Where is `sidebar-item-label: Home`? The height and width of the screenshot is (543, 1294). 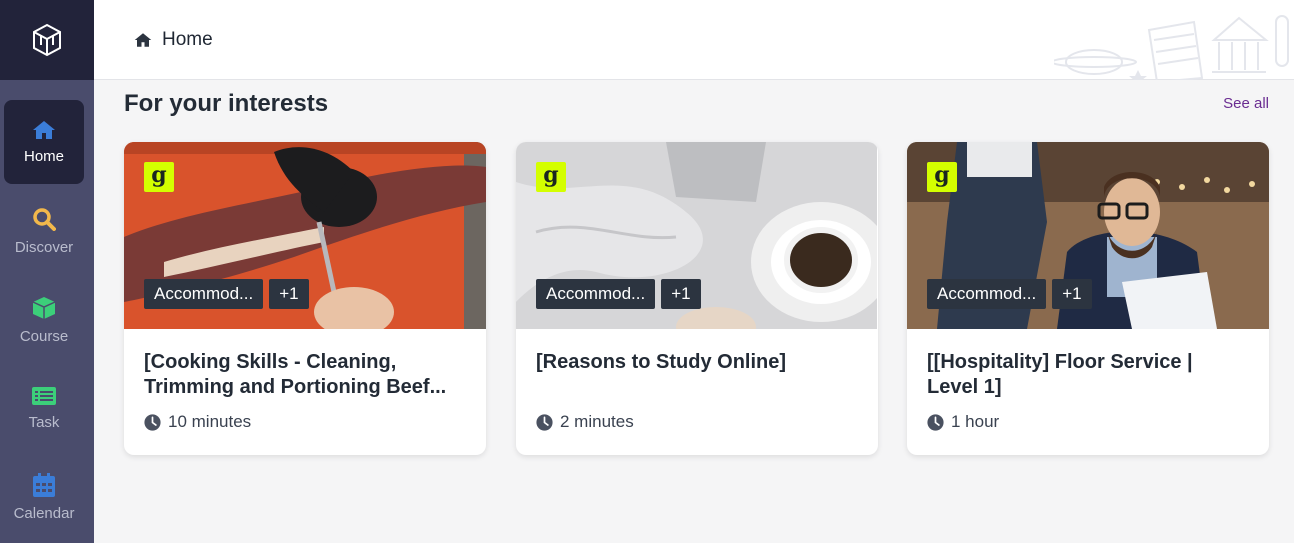 sidebar-item-label: Home is located at coordinates (43, 156).